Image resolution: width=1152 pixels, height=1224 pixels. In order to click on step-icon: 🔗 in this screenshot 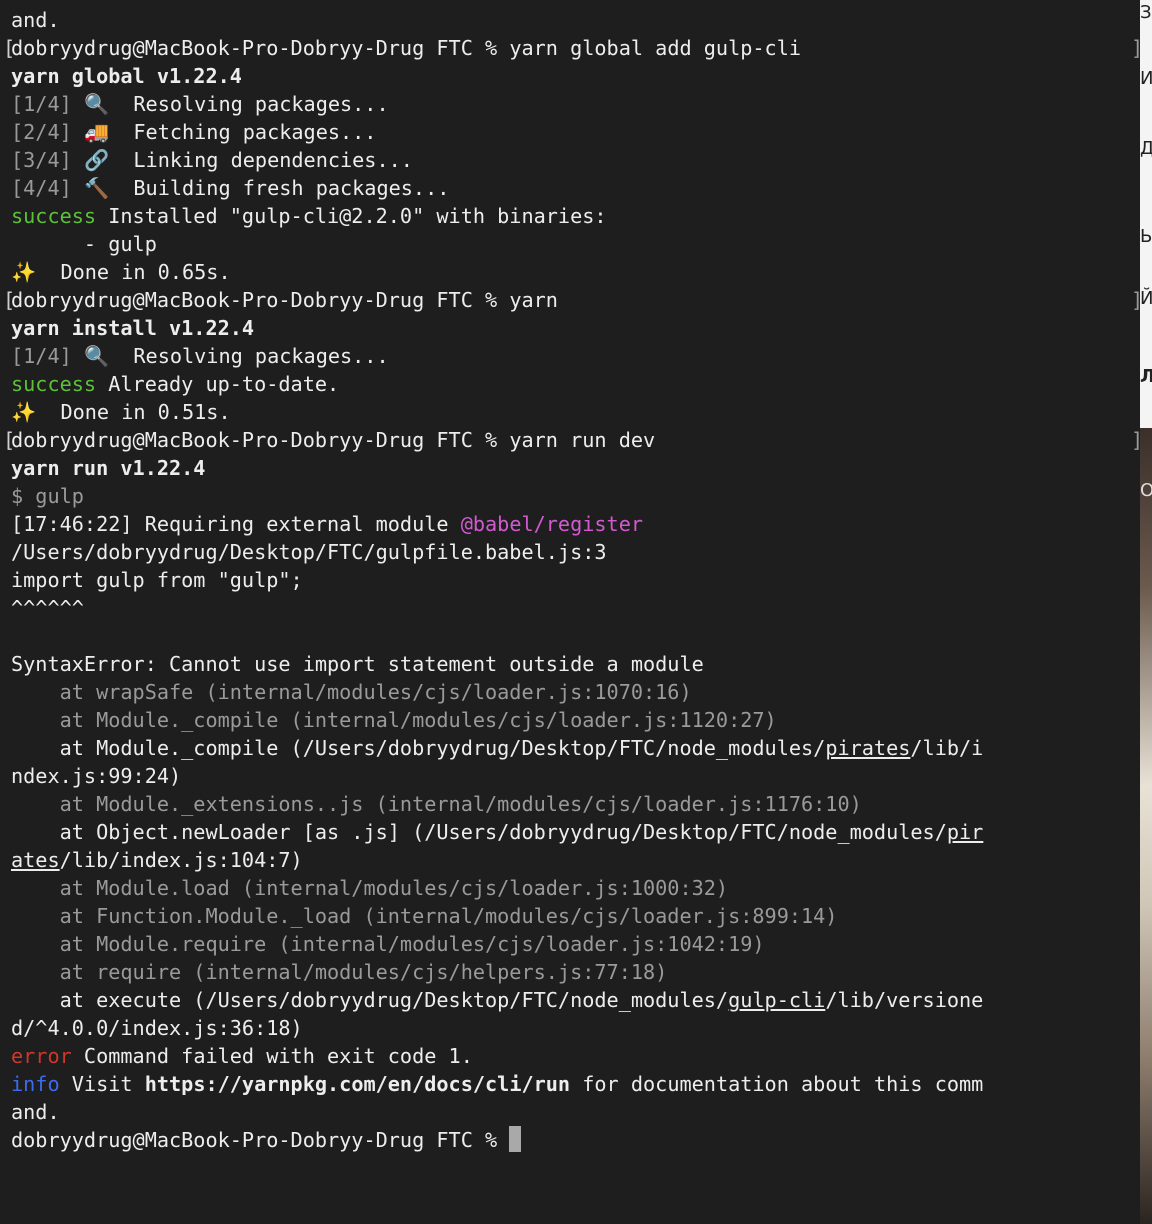, I will do `click(96, 160)`.